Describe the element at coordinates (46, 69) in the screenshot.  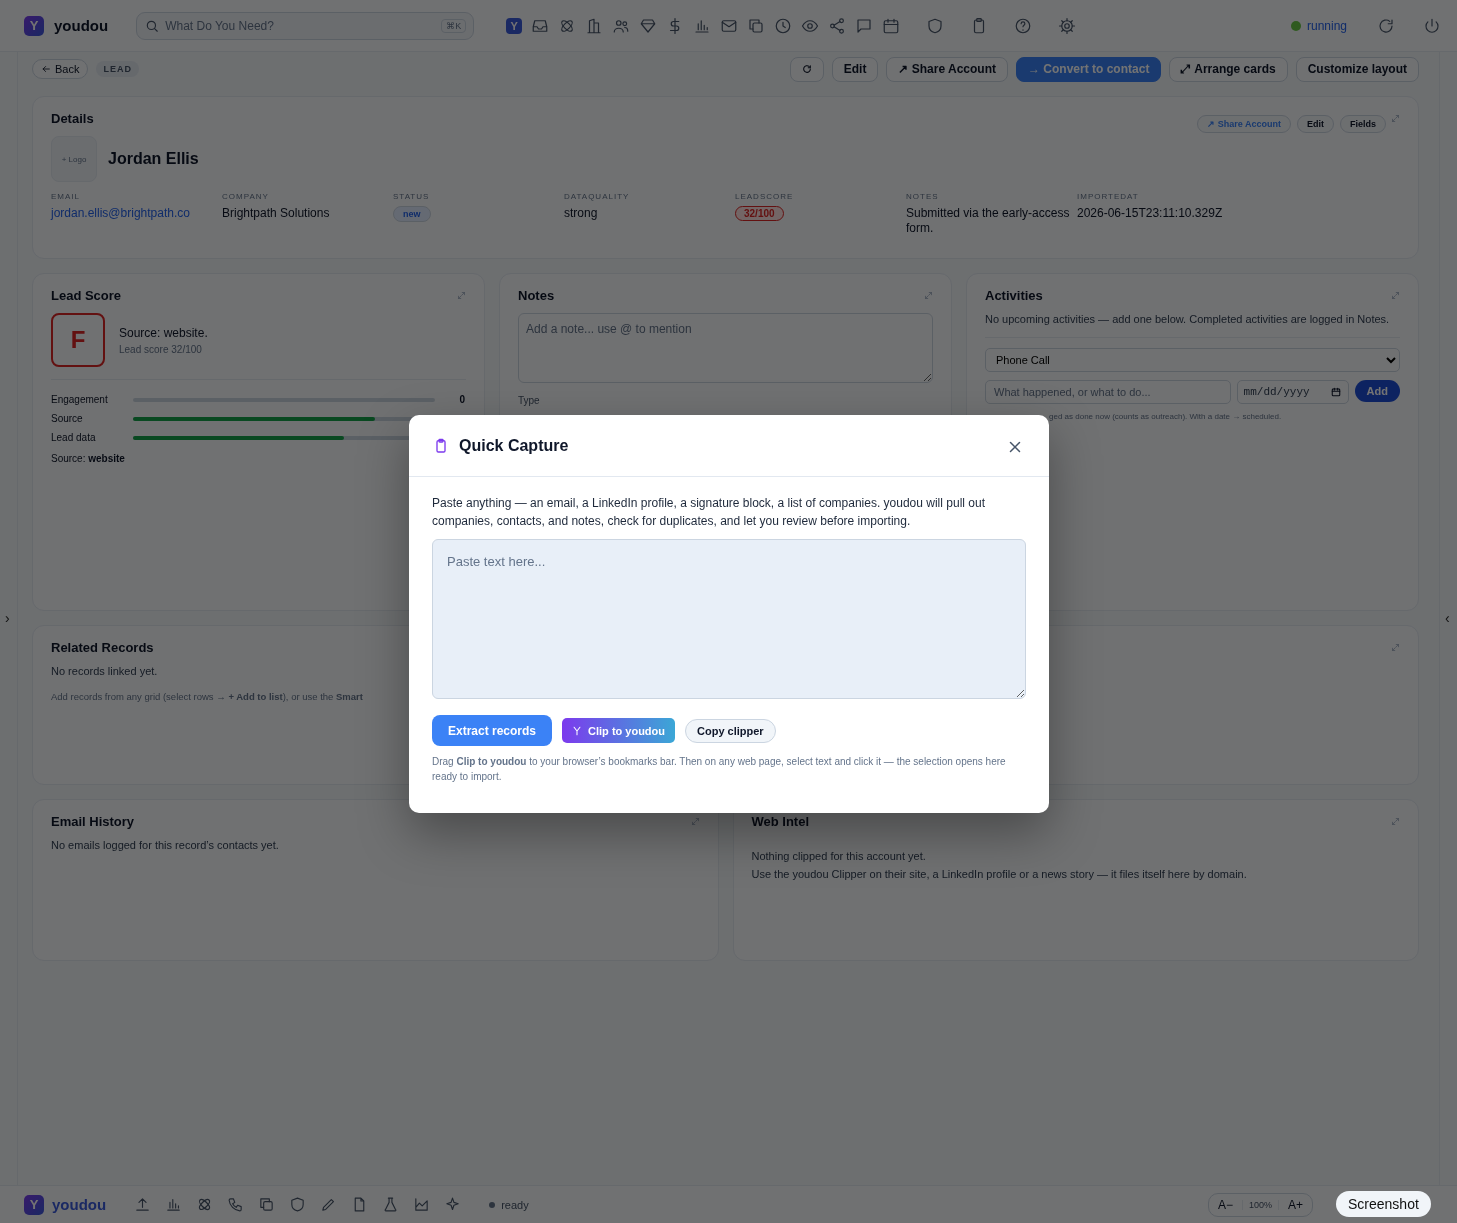
I see `arrow-left-icon` at that location.